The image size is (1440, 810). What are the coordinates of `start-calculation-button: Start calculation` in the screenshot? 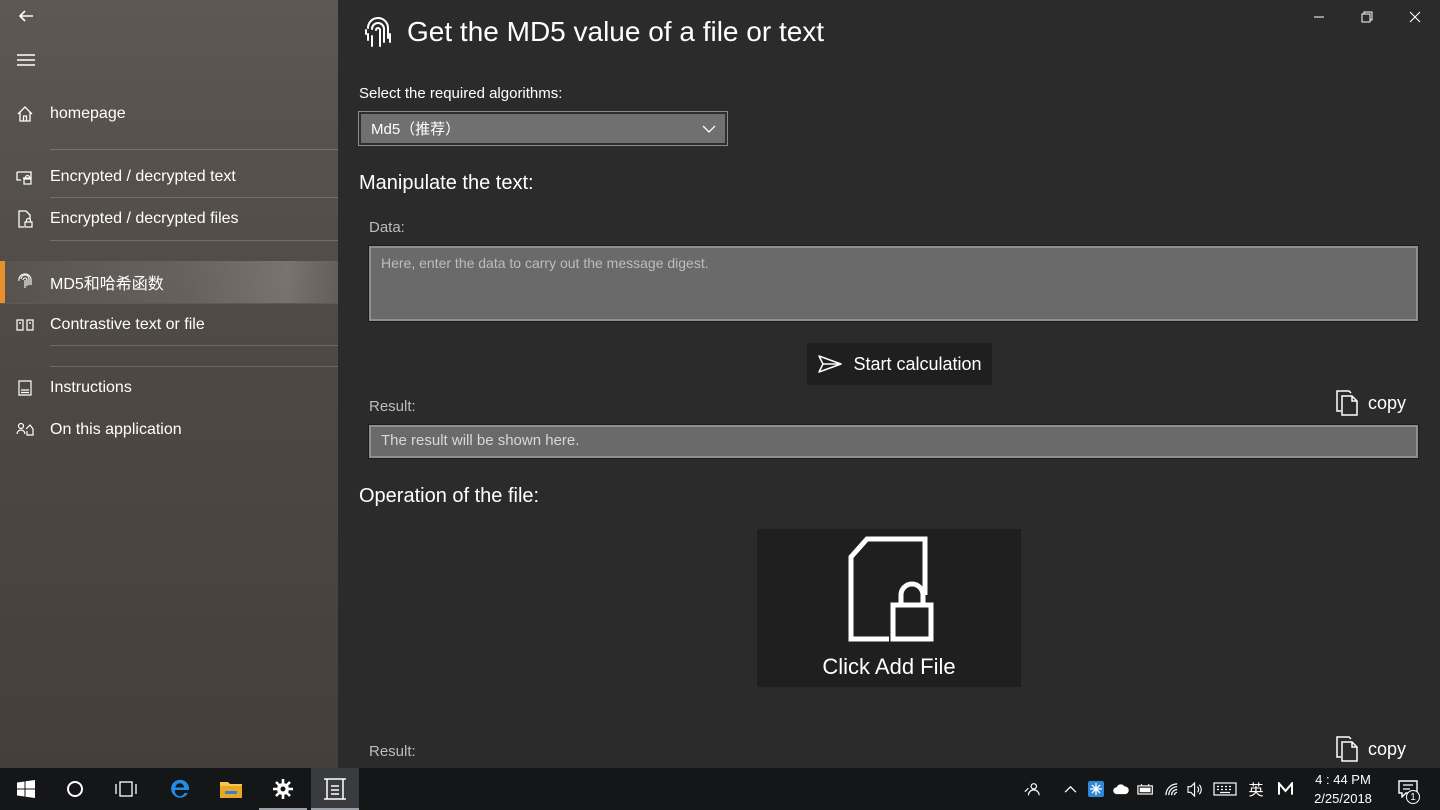 It's located at (899, 364).